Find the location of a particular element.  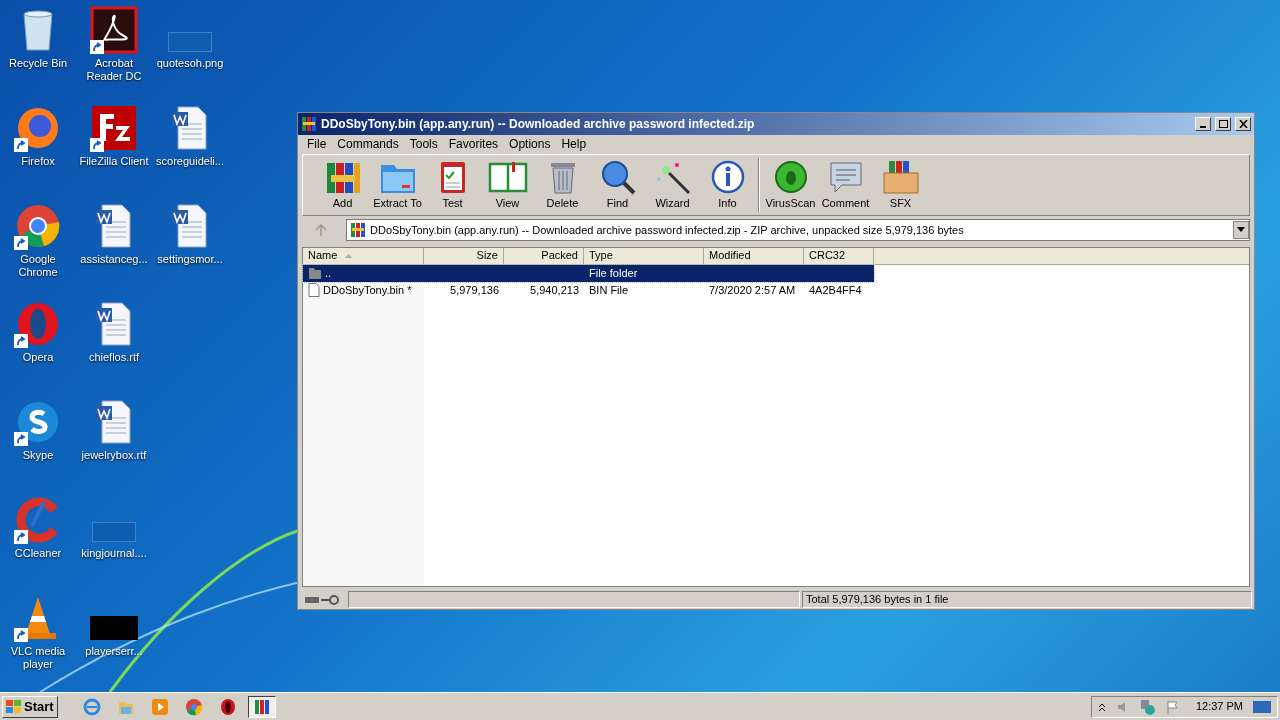

acrobat-icon is located at coordinates (114, 30).